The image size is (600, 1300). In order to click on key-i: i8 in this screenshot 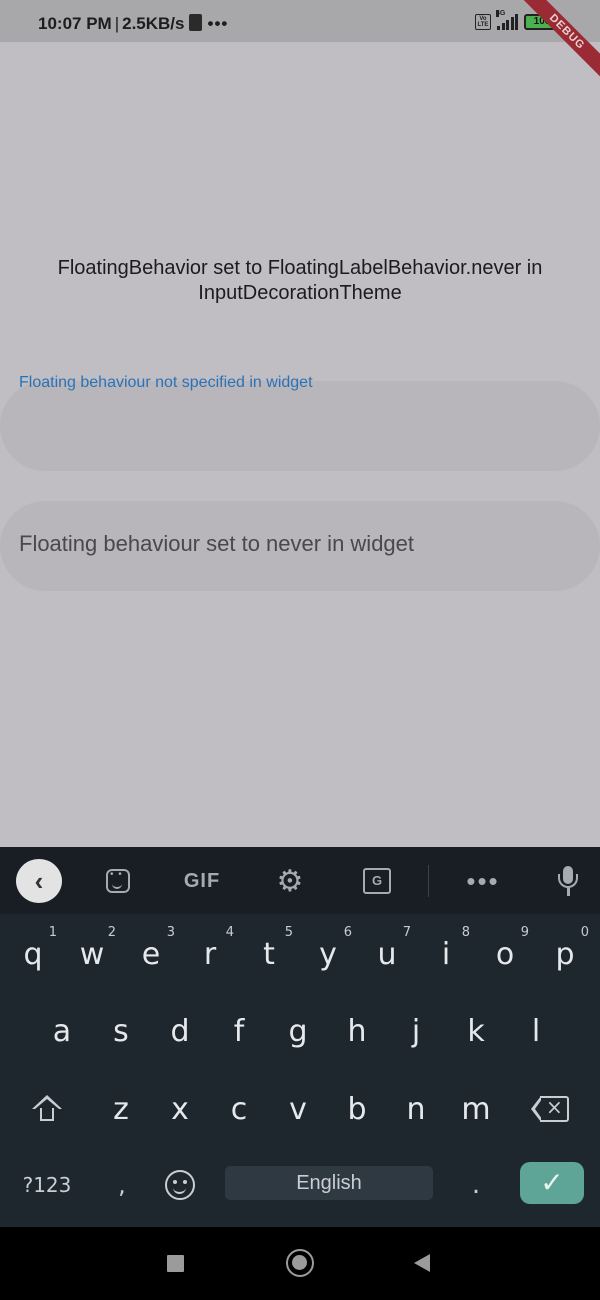, I will do `click(446, 954)`.